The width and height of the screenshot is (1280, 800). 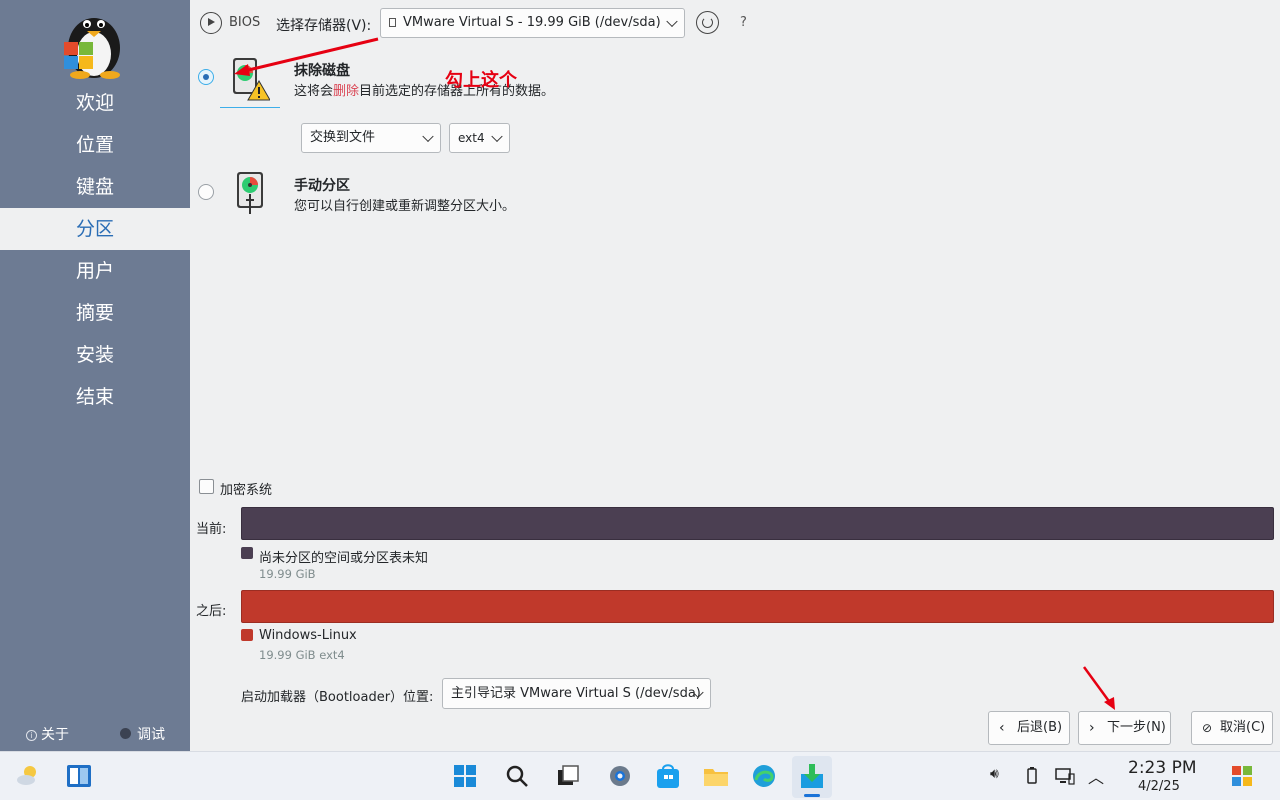 What do you see at coordinates (94, 145) in the screenshot?
I see `sidebar-item-location: 位置` at bounding box center [94, 145].